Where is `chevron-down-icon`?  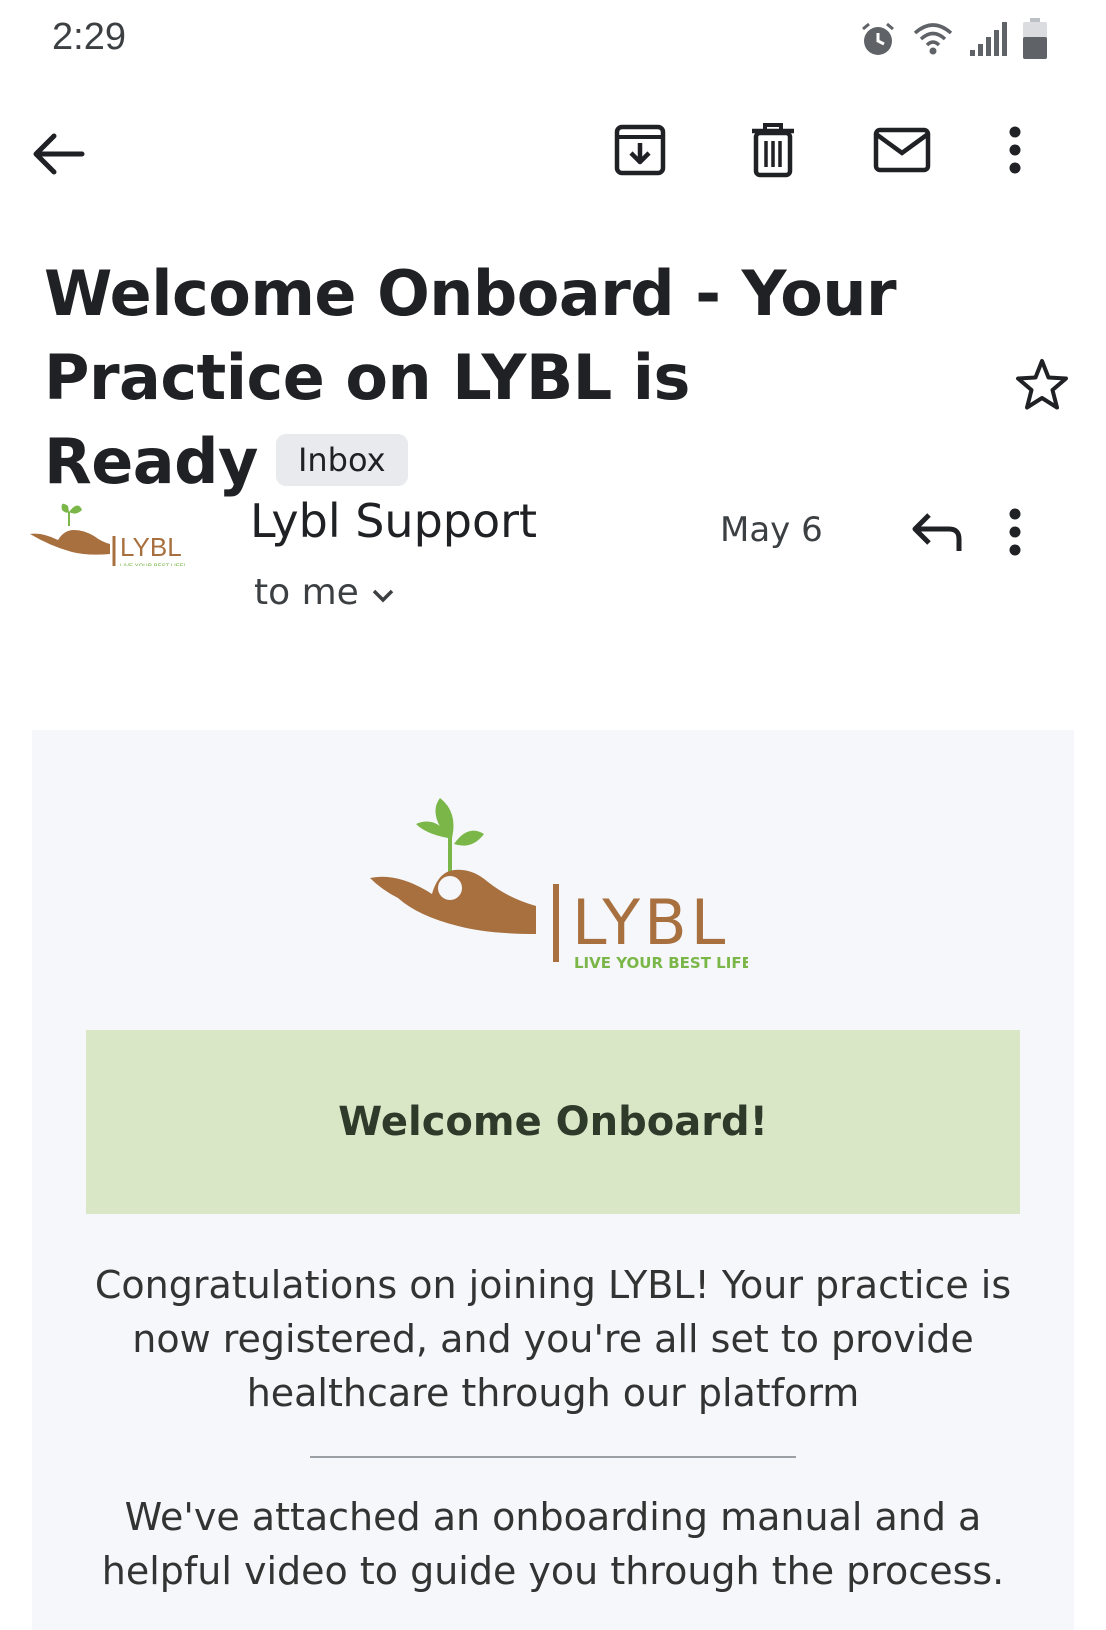
chevron-down-icon is located at coordinates (383, 592).